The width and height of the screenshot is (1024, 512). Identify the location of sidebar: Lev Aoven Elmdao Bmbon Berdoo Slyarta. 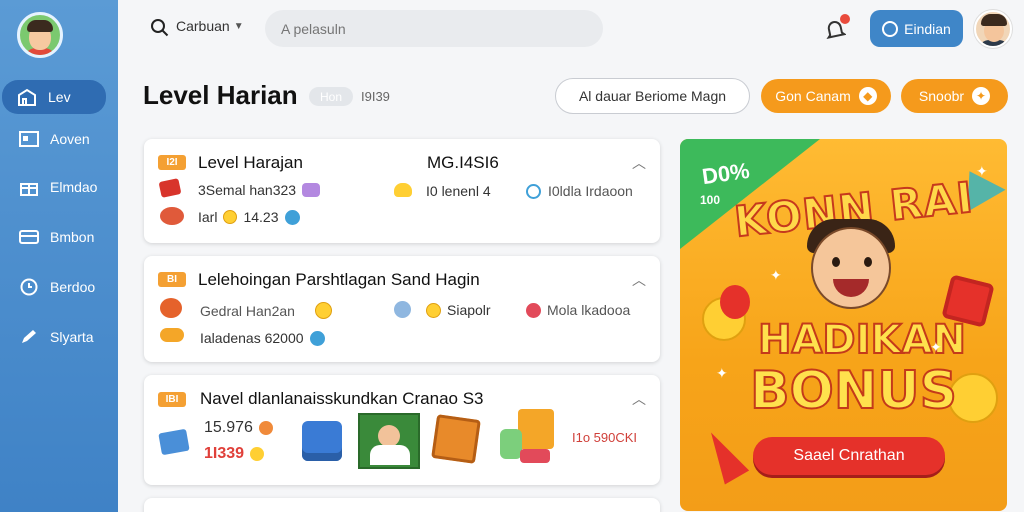
(59, 256).